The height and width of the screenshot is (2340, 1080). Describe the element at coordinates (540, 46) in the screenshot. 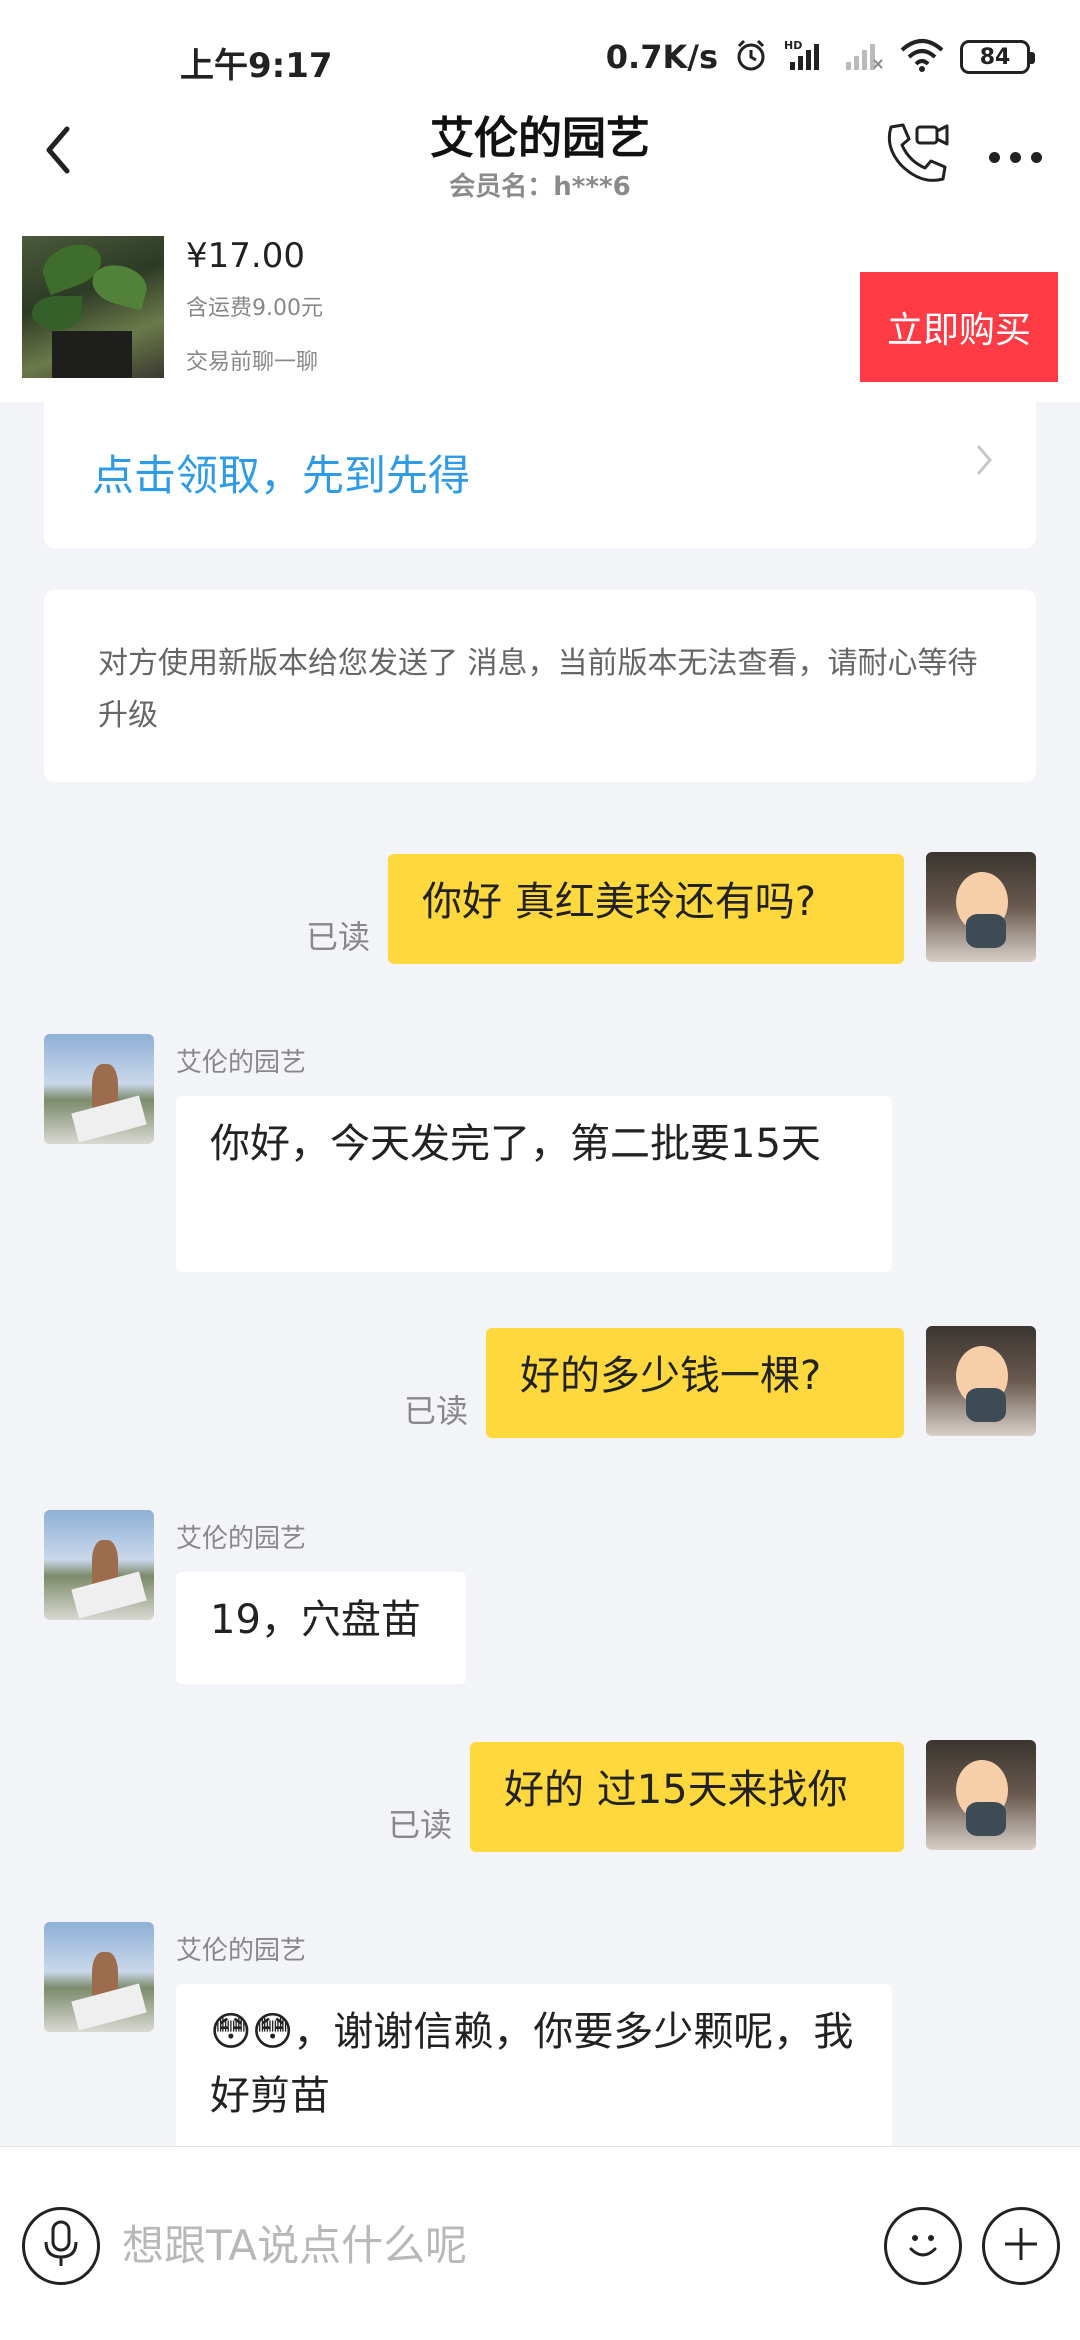

I see `status-bar: 上午9:17 0.7K/s HD 84` at that location.